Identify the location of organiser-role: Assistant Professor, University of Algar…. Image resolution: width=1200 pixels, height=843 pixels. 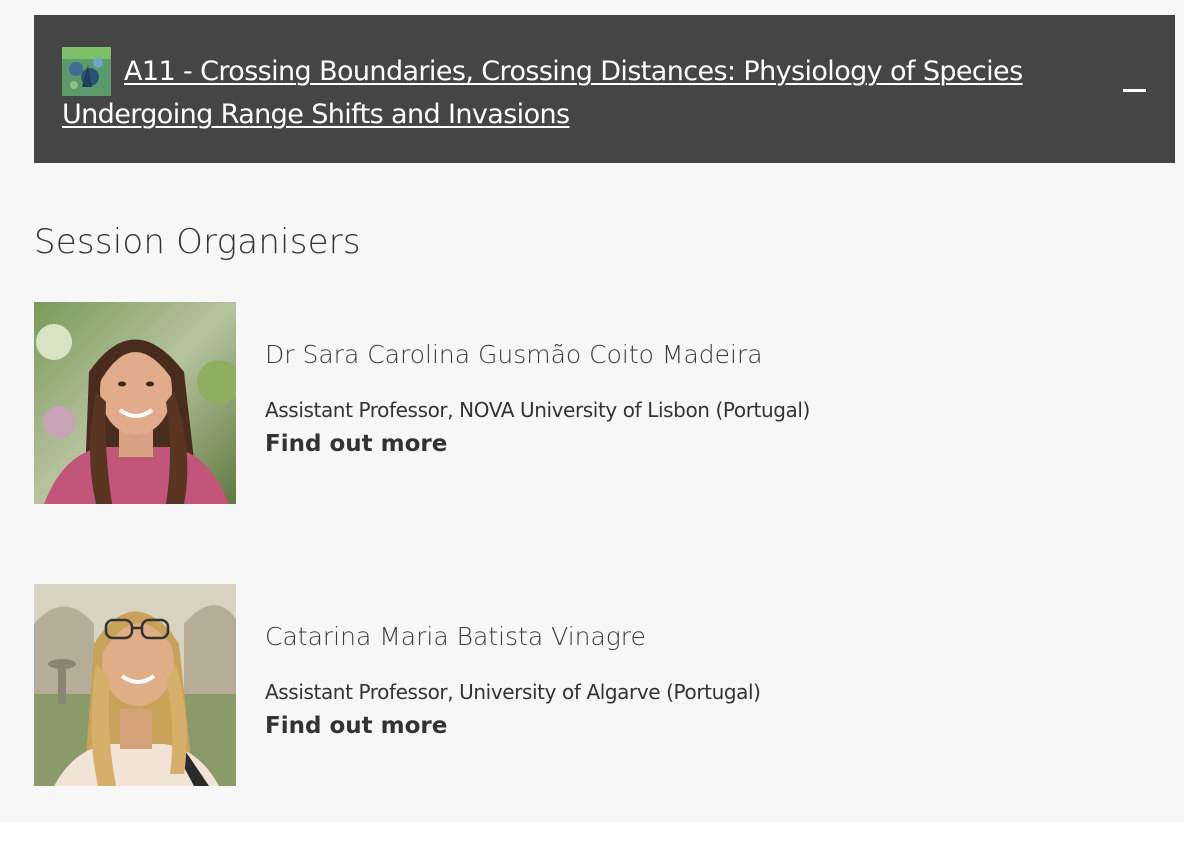
(513, 692).